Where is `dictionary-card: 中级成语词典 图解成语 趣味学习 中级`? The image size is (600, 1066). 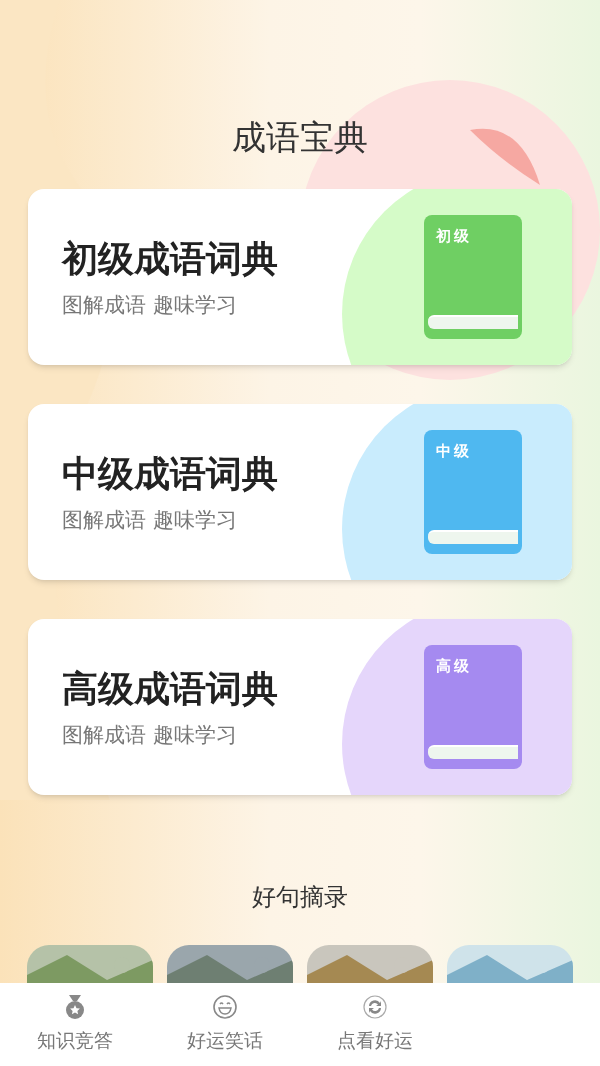 dictionary-card: 中级成语词典 图解成语 趣味学习 中级 is located at coordinates (300, 492).